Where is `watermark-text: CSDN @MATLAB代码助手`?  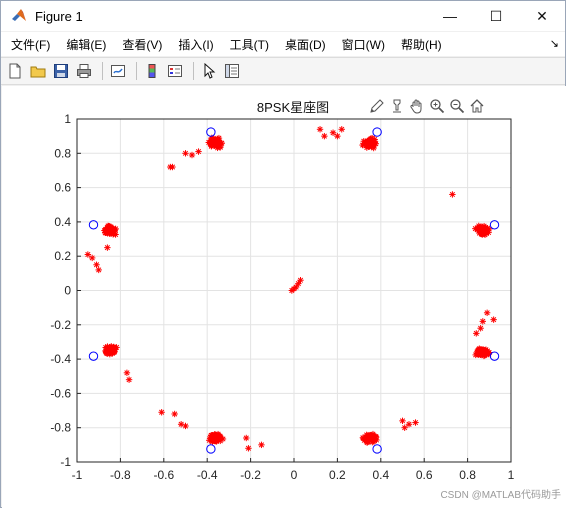
watermark-text: CSDN @MATLAB代码助手 is located at coordinates (500, 495).